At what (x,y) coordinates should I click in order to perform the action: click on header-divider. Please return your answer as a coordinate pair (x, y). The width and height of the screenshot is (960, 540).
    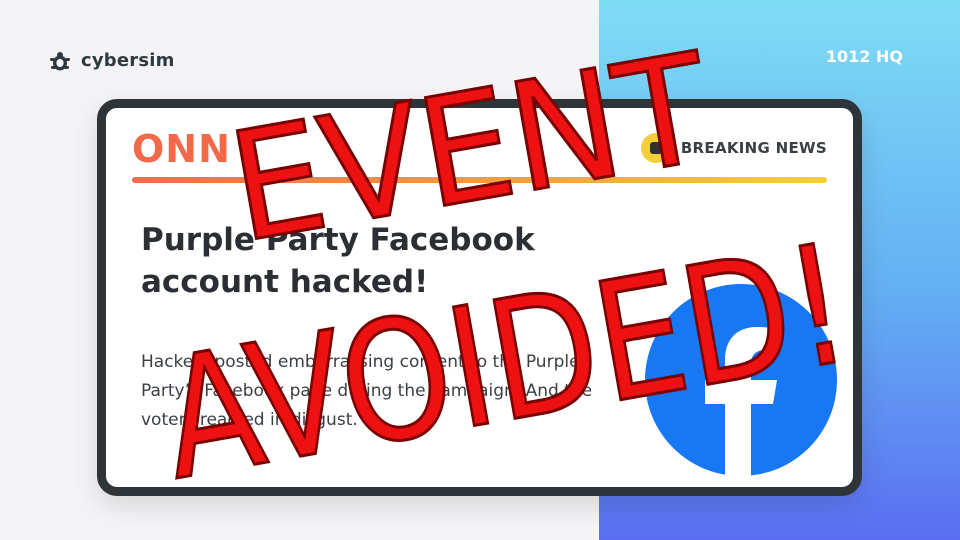
    Looking at the image, I should click on (479, 180).